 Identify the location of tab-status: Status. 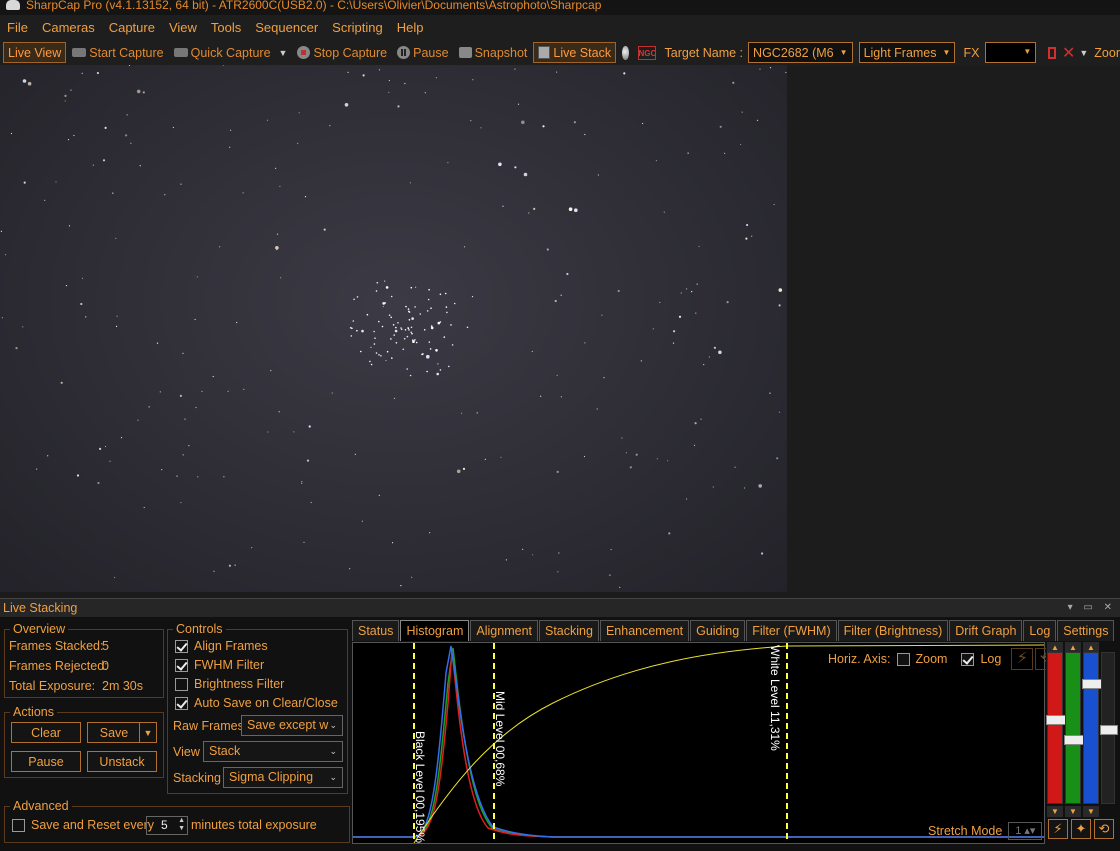
(376, 630).